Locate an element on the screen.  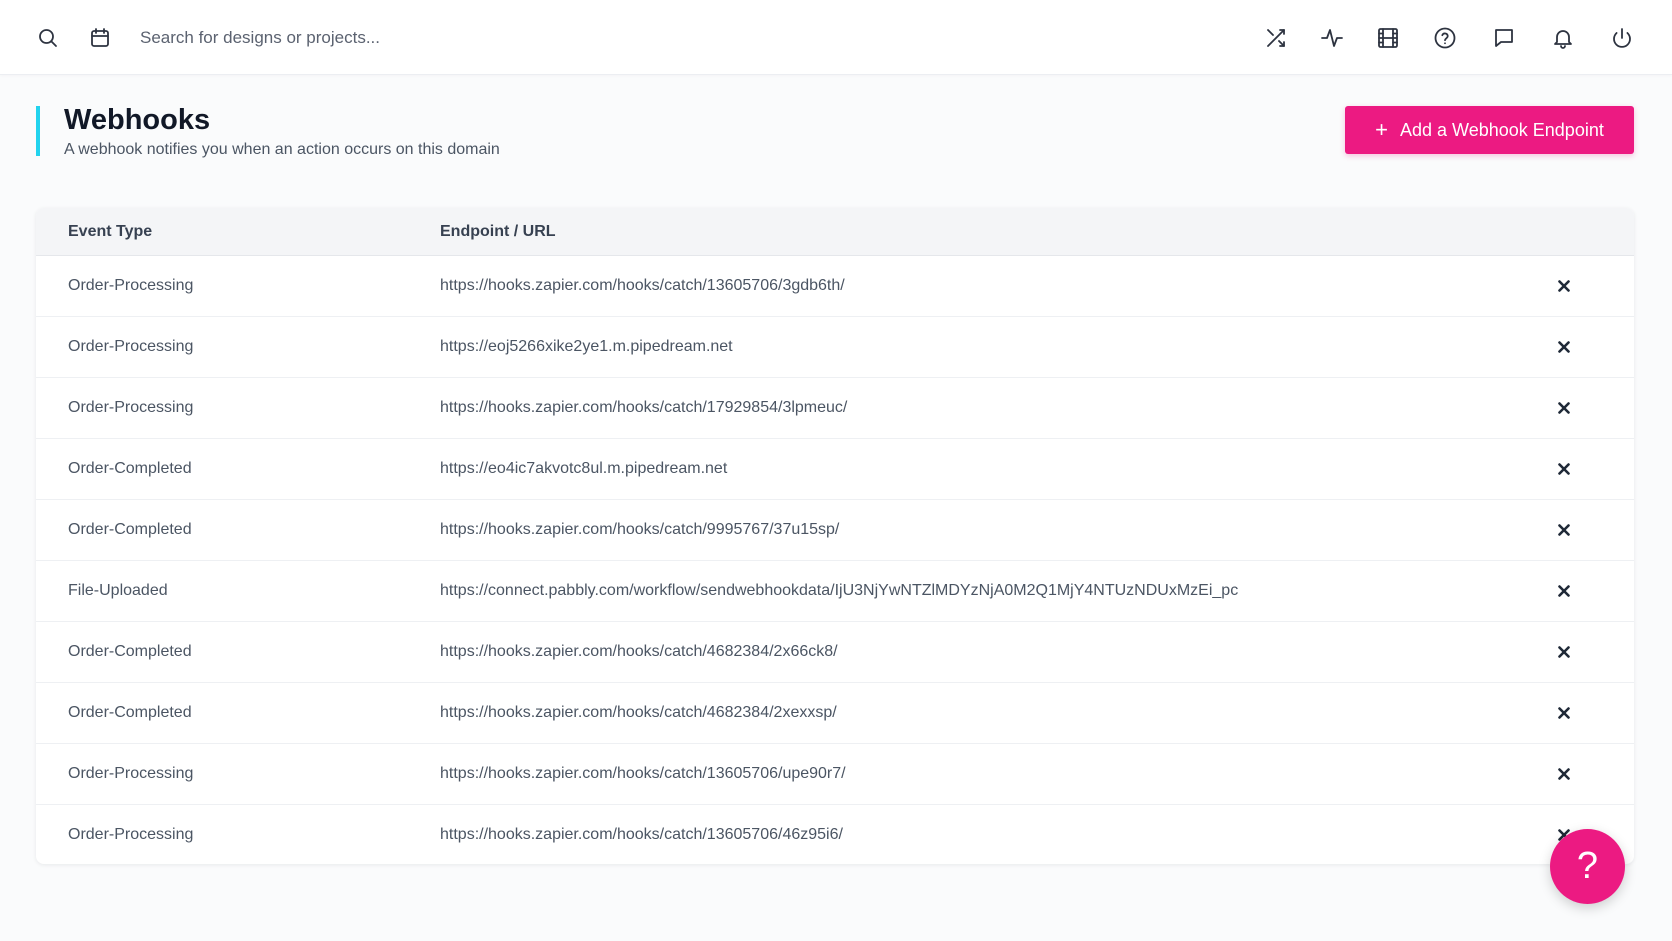
endpoint-url-cell: https://eoj5266xike2ye1.m.pipedream.net is located at coordinates (586, 346).